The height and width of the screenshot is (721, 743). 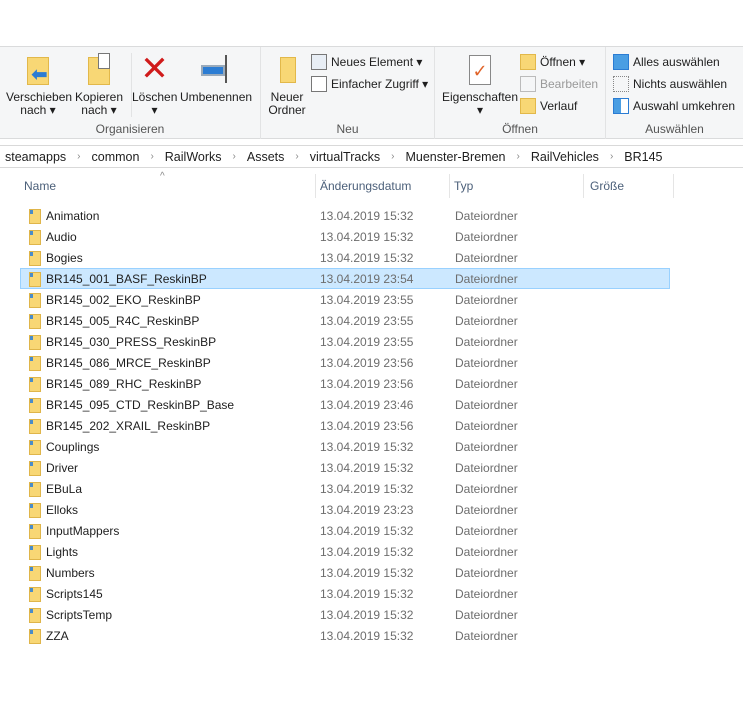 I want to click on label: Auswahl umkehren, so click(x=684, y=106).